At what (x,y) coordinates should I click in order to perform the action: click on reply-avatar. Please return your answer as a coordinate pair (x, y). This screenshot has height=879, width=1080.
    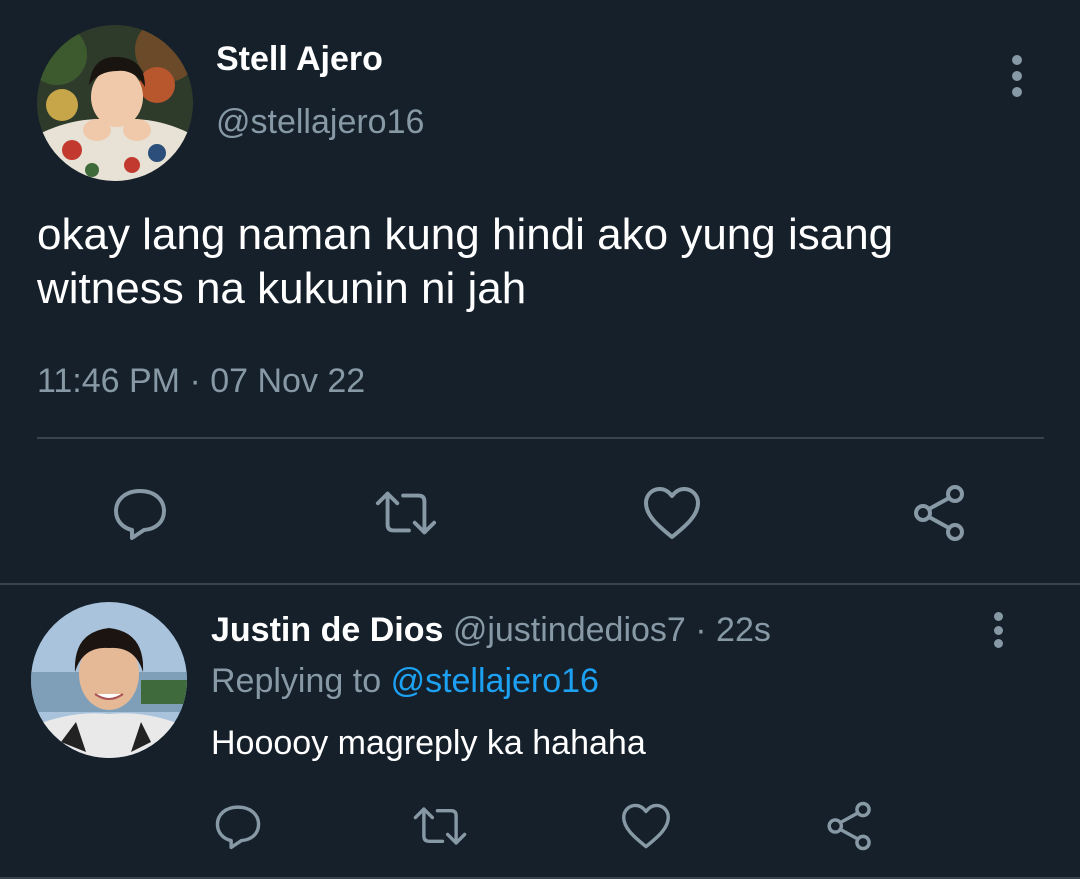
    Looking at the image, I should click on (109, 680).